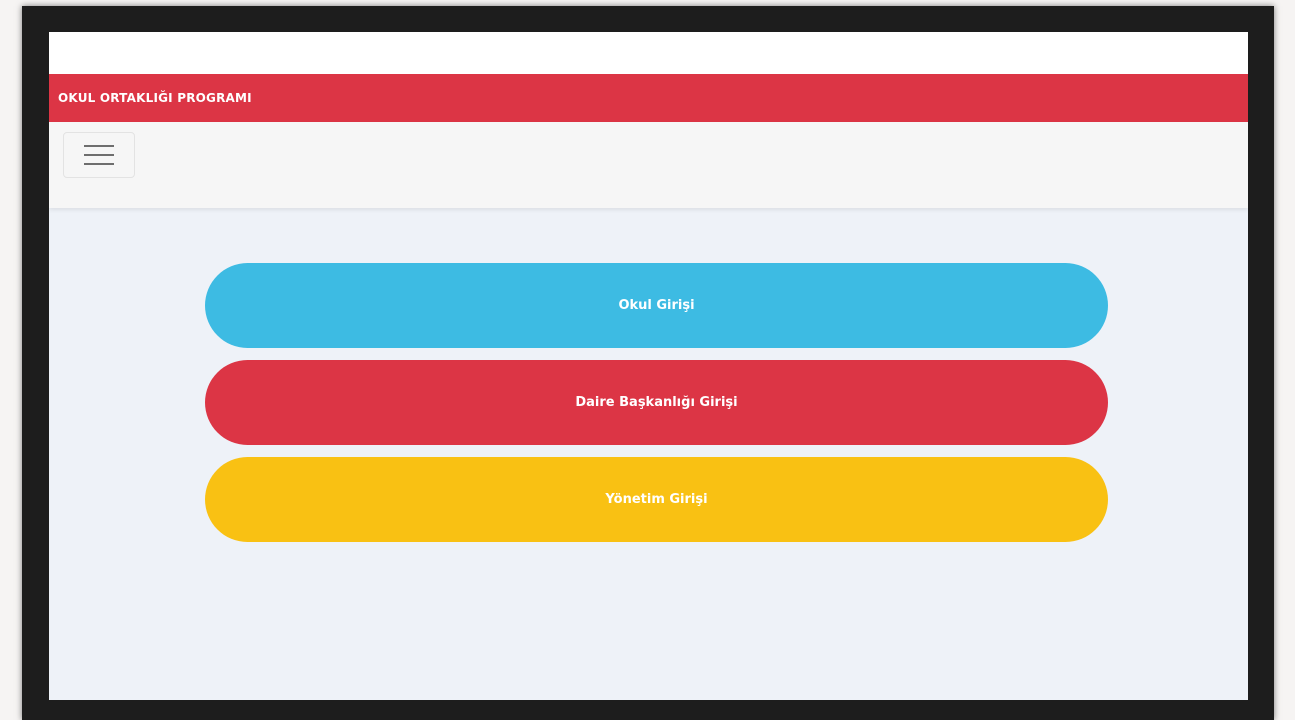 This screenshot has height=720, width=1295. What do you see at coordinates (155, 98) in the screenshot?
I see `brand-title: OKUL ORTAKLIĞI PROGRAMI` at bounding box center [155, 98].